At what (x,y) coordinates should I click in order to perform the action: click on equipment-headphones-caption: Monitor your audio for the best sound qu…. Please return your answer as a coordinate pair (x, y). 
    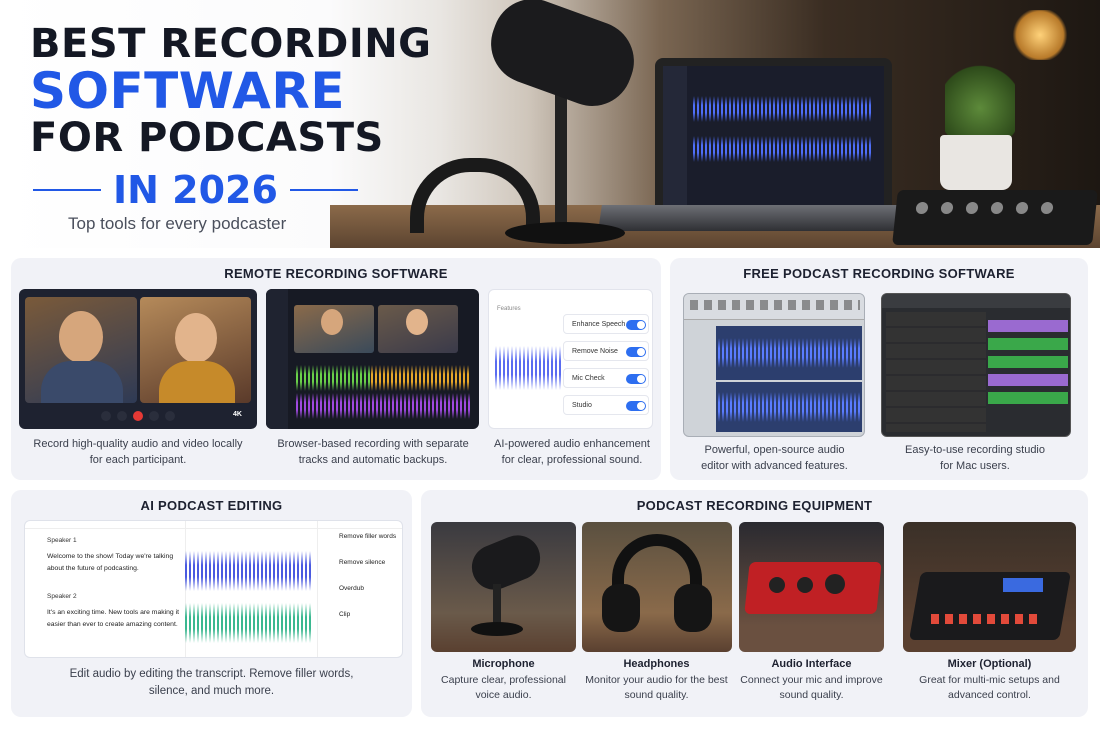
    Looking at the image, I should click on (656, 687).